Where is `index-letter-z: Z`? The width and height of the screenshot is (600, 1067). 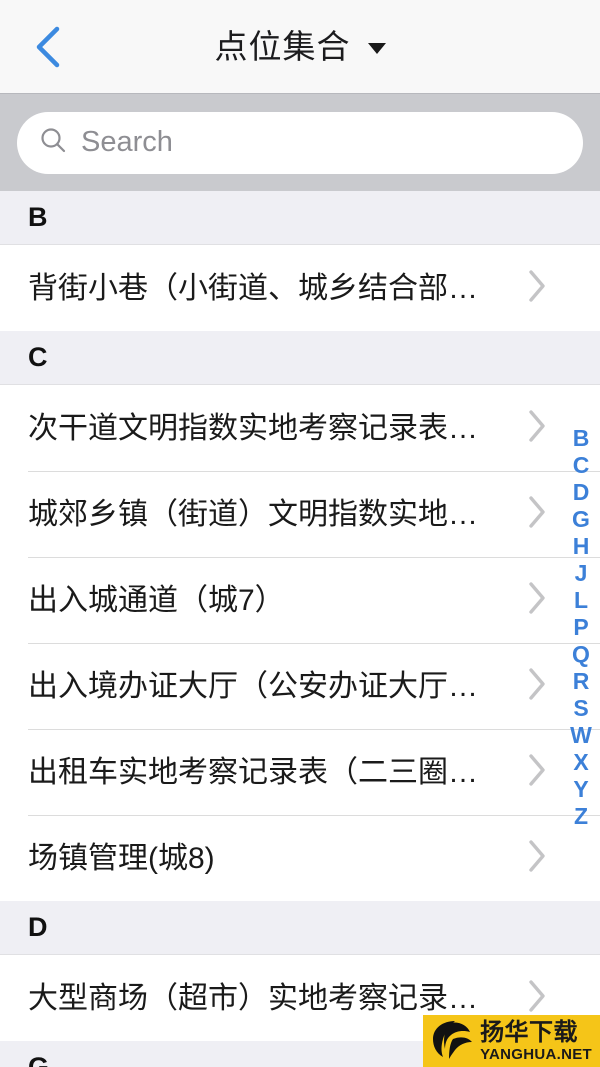
index-letter-z: Z is located at coordinates (581, 816).